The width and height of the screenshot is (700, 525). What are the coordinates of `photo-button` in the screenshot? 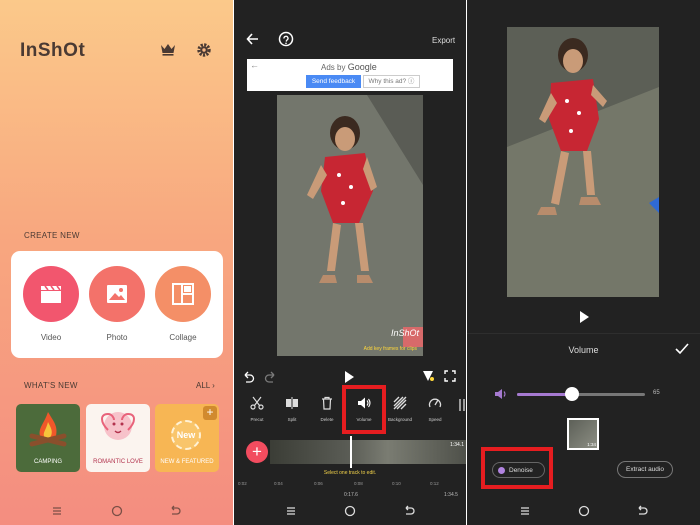 It's located at (117, 294).